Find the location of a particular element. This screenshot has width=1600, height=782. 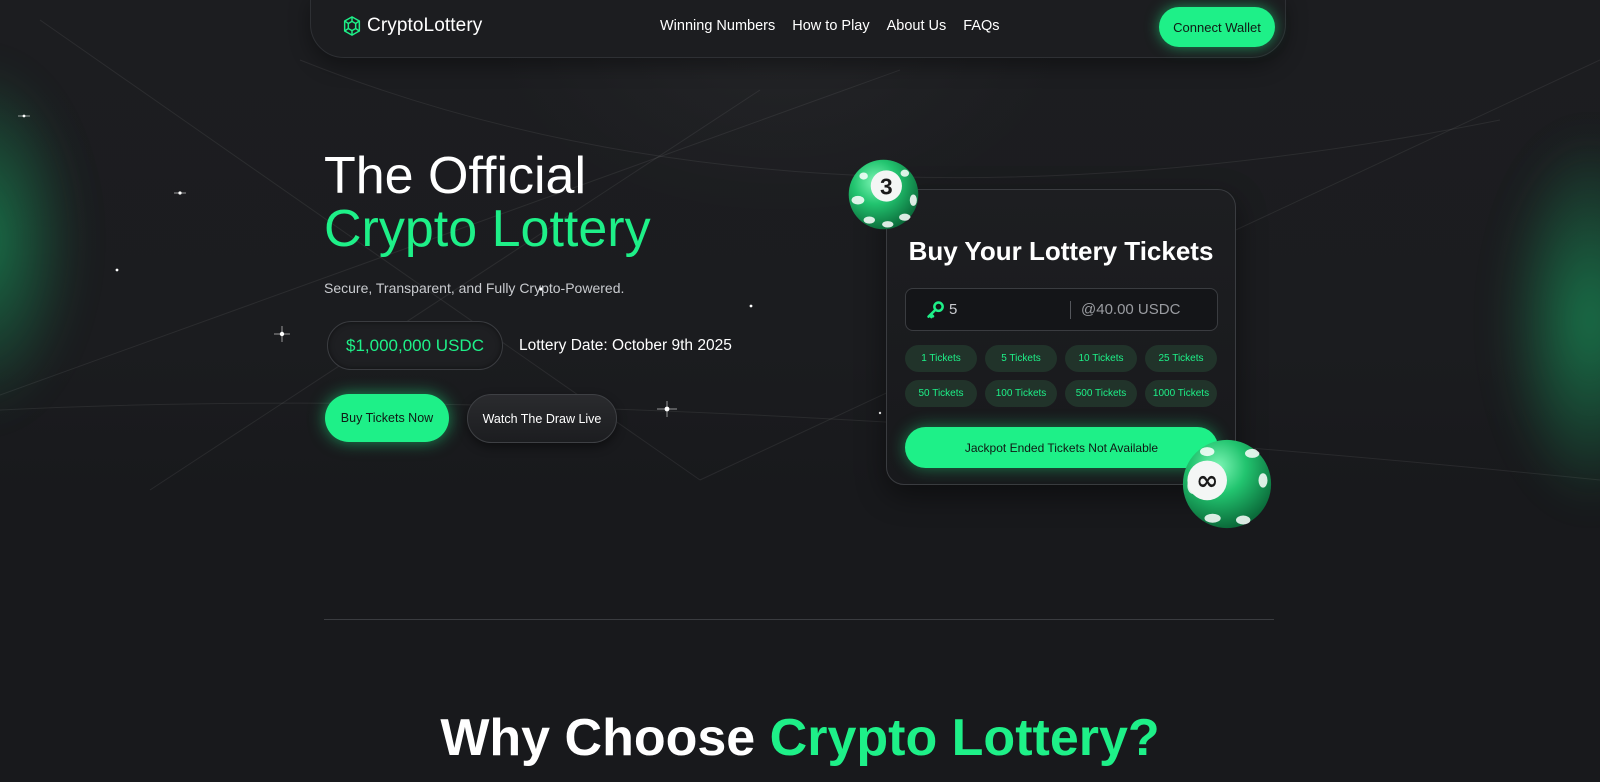

nav-link-about-us: About Us is located at coordinates (917, 26).